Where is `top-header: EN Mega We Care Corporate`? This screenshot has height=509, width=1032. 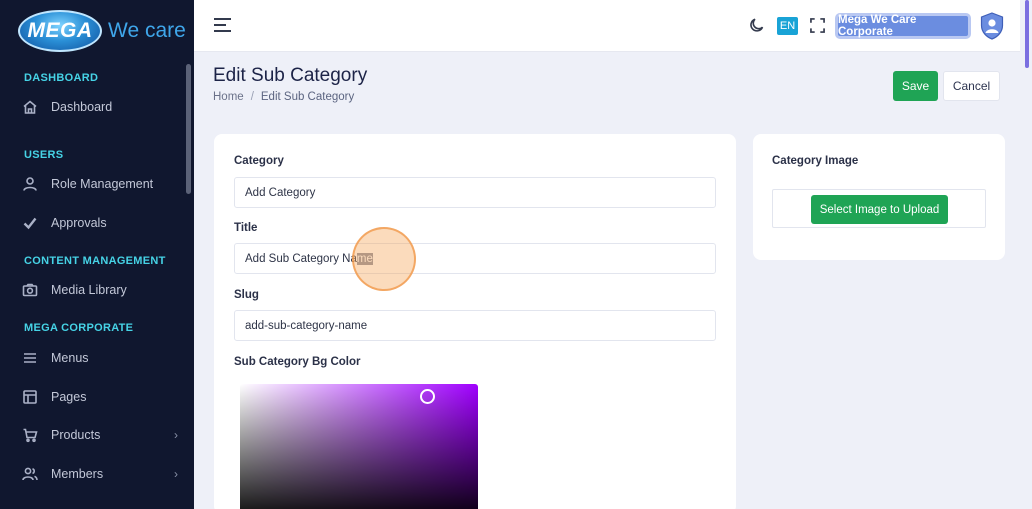 top-header: EN Mega We Care Corporate is located at coordinates (607, 26).